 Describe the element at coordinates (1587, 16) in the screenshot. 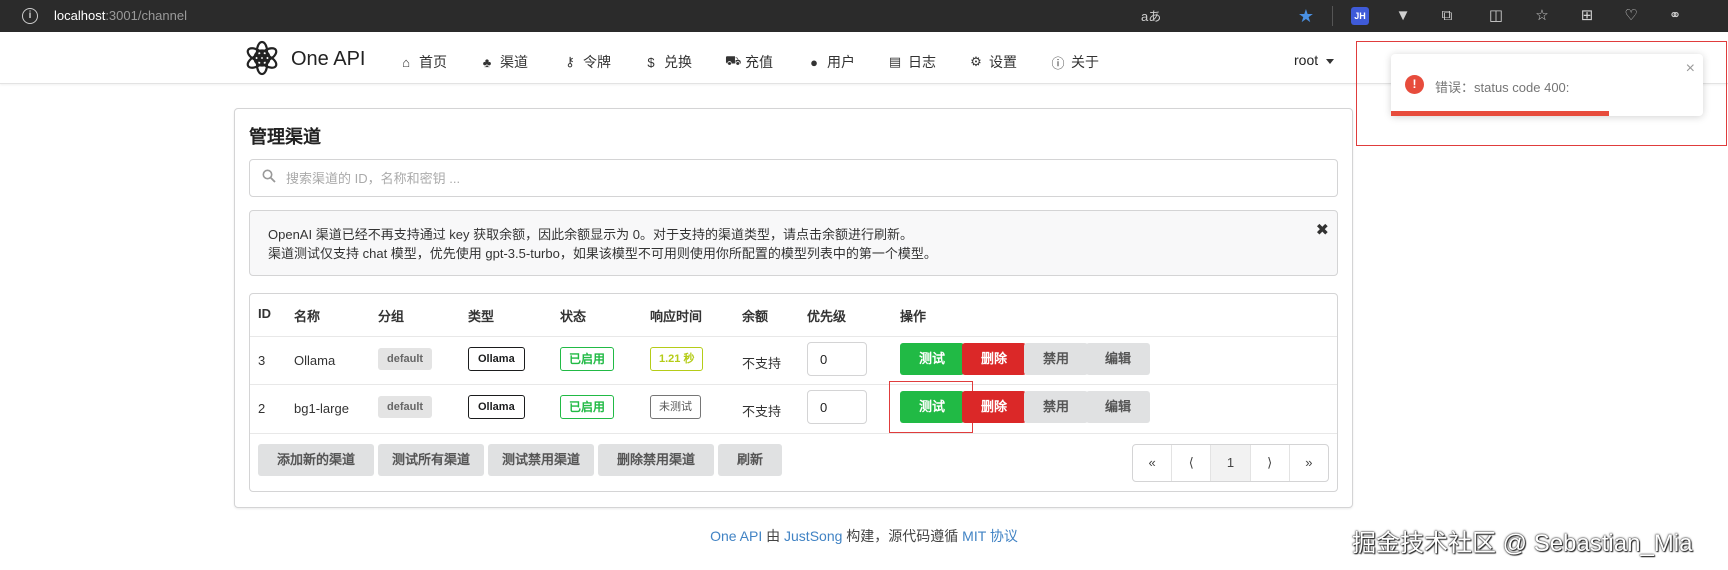

I see `collections-icon: ⊞` at that location.